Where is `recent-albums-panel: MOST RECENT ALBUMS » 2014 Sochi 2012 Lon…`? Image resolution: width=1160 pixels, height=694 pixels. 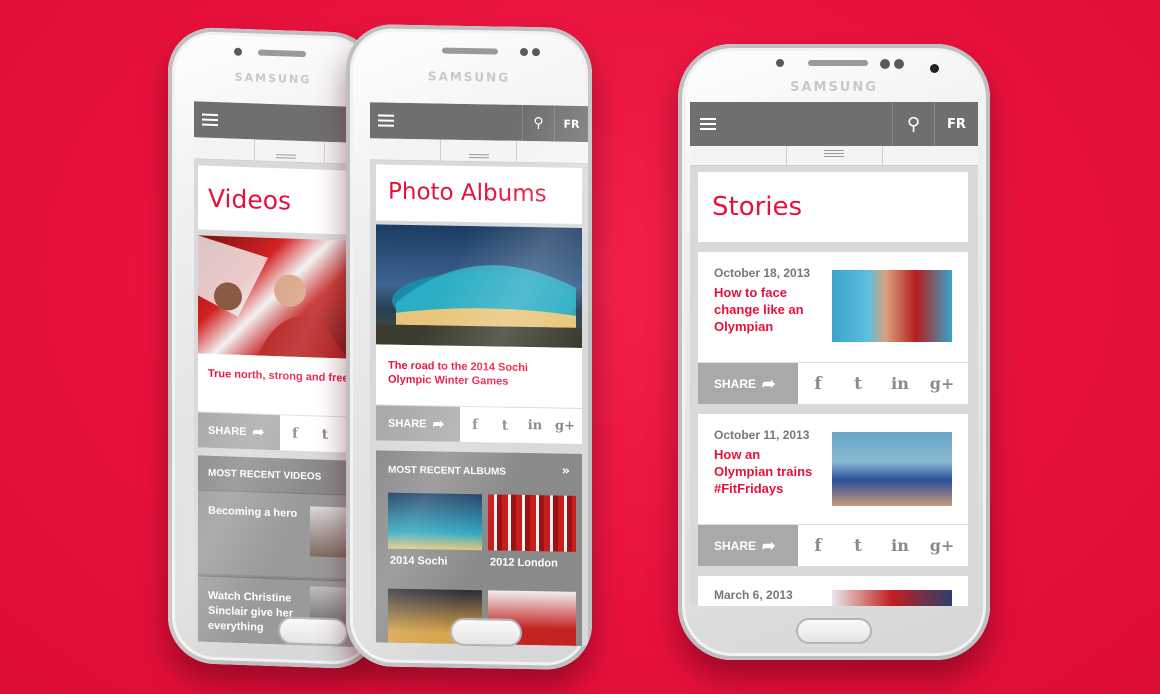 recent-albums-panel: MOST RECENT ALBUMS » 2014 Sochi 2012 Lon… is located at coordinates (479, 548).